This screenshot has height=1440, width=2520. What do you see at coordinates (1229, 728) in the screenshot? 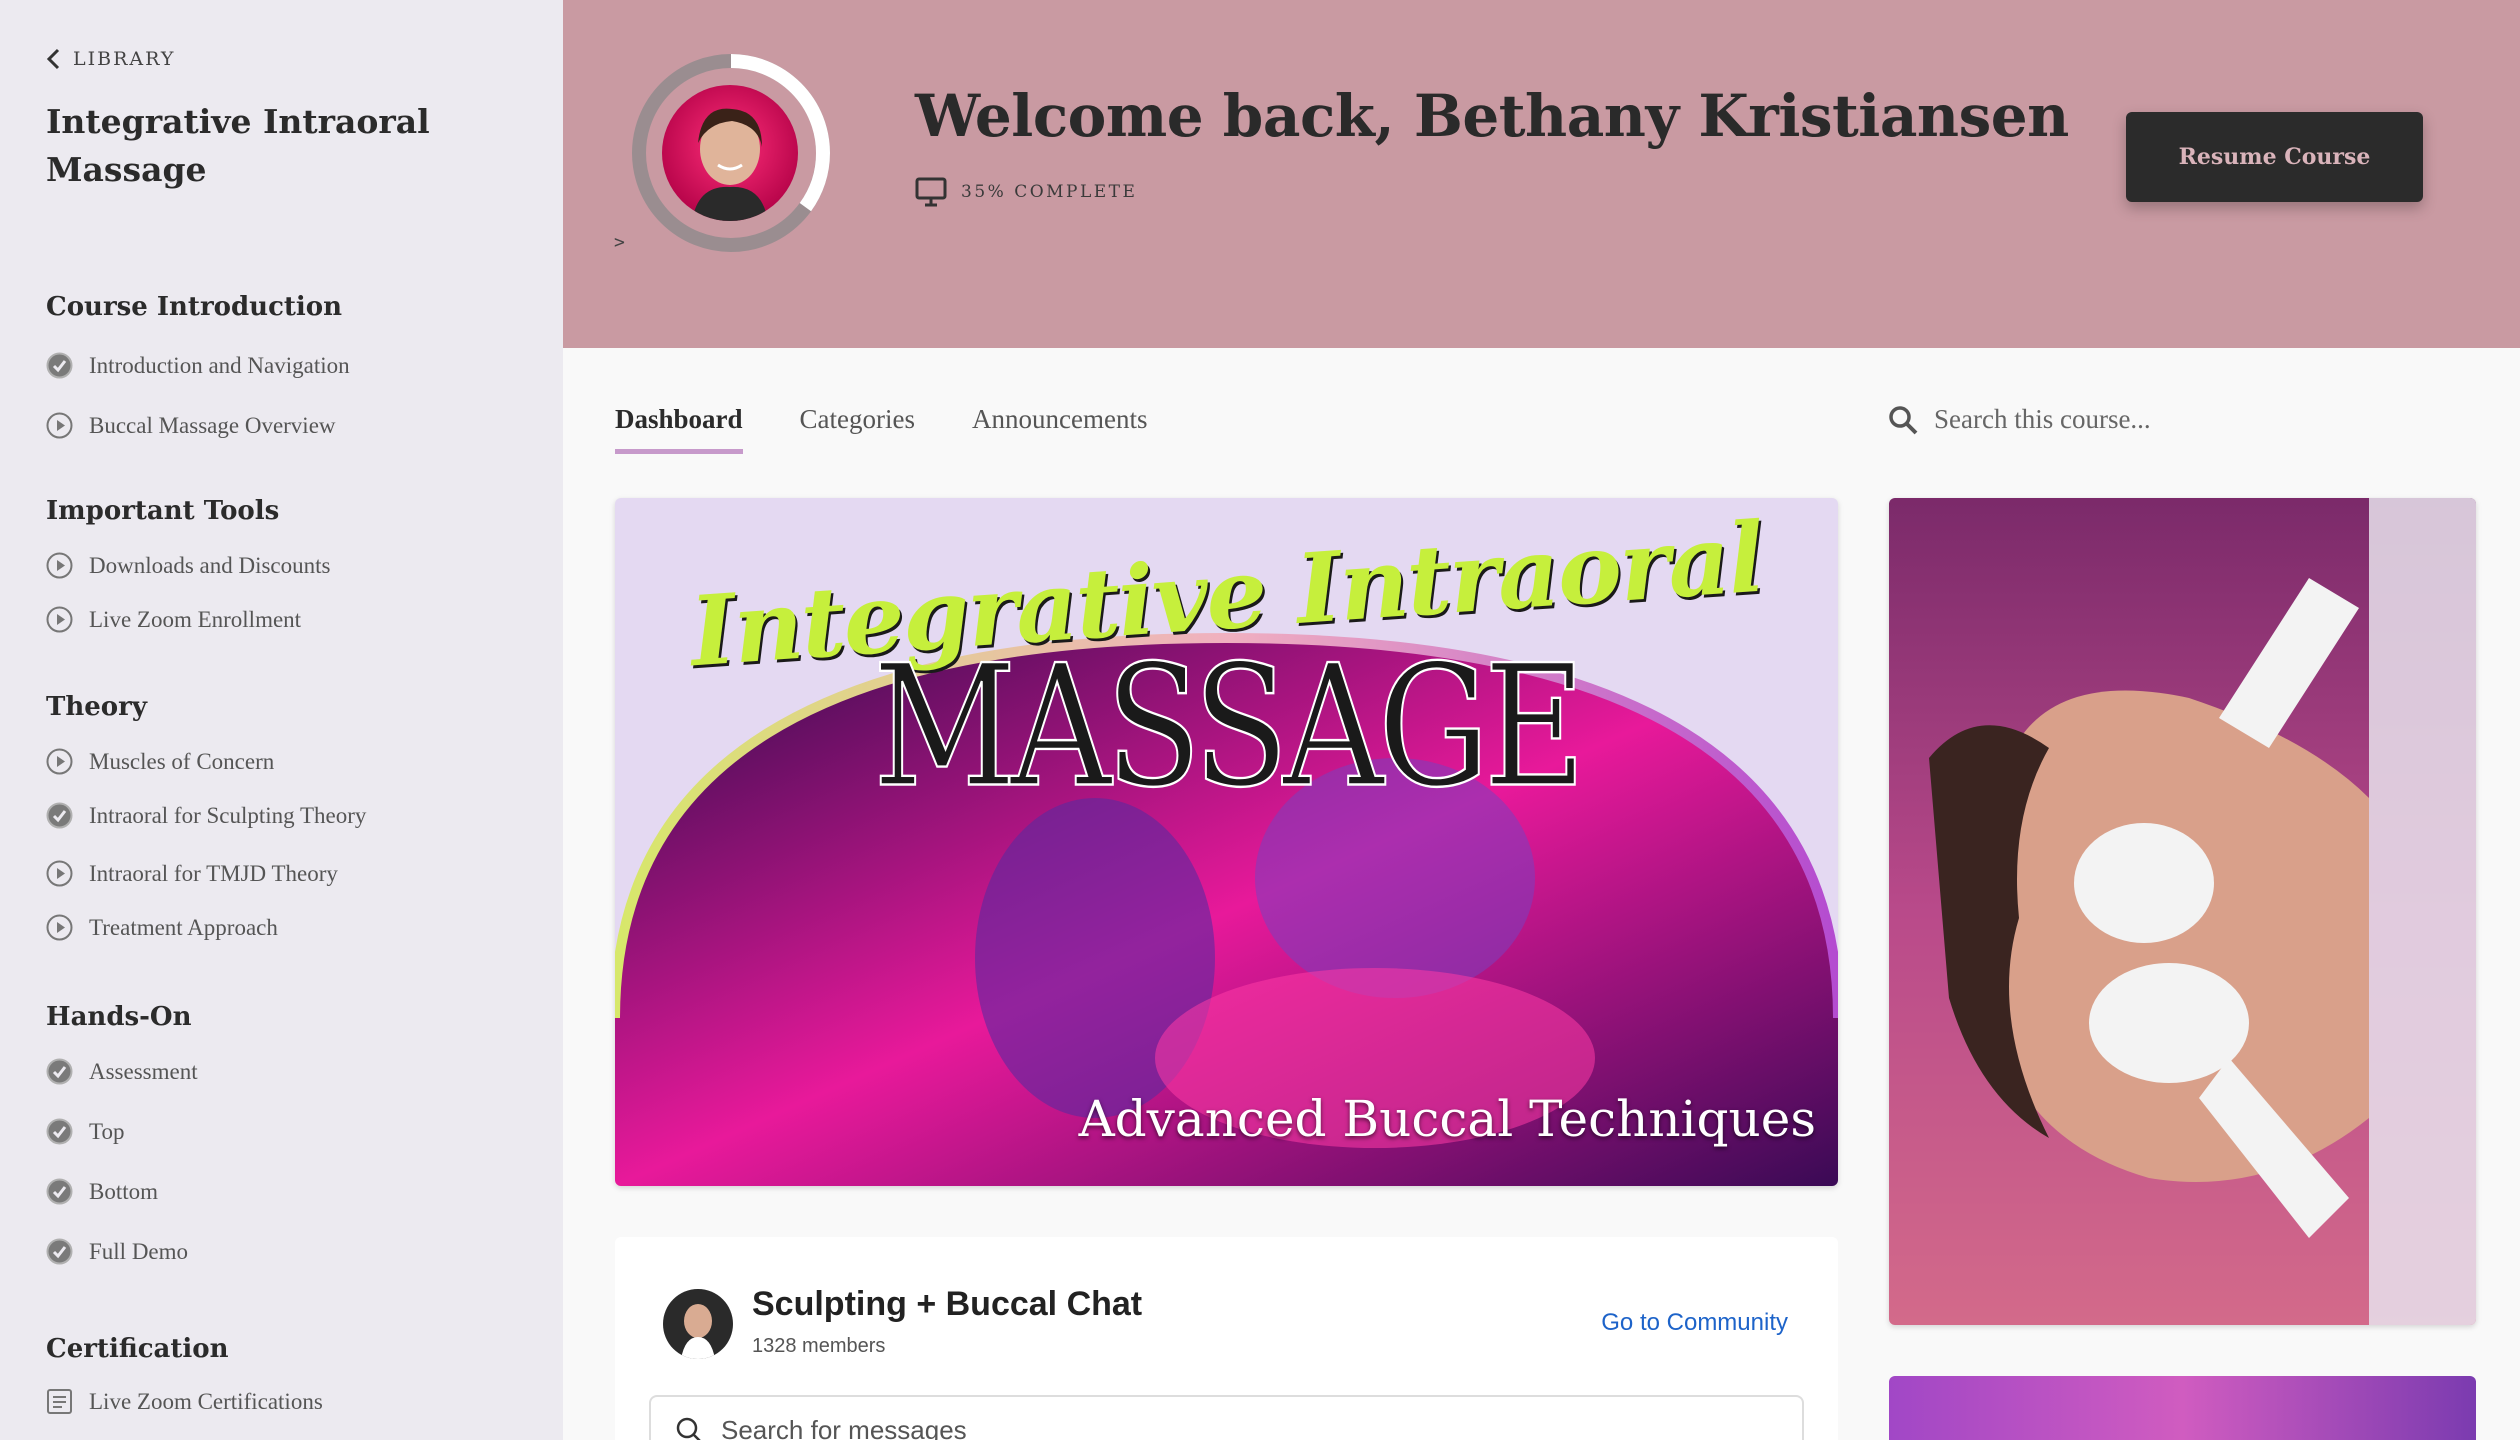
I see `banner-title: MASSAGE` at bounding box center [1229, 728].